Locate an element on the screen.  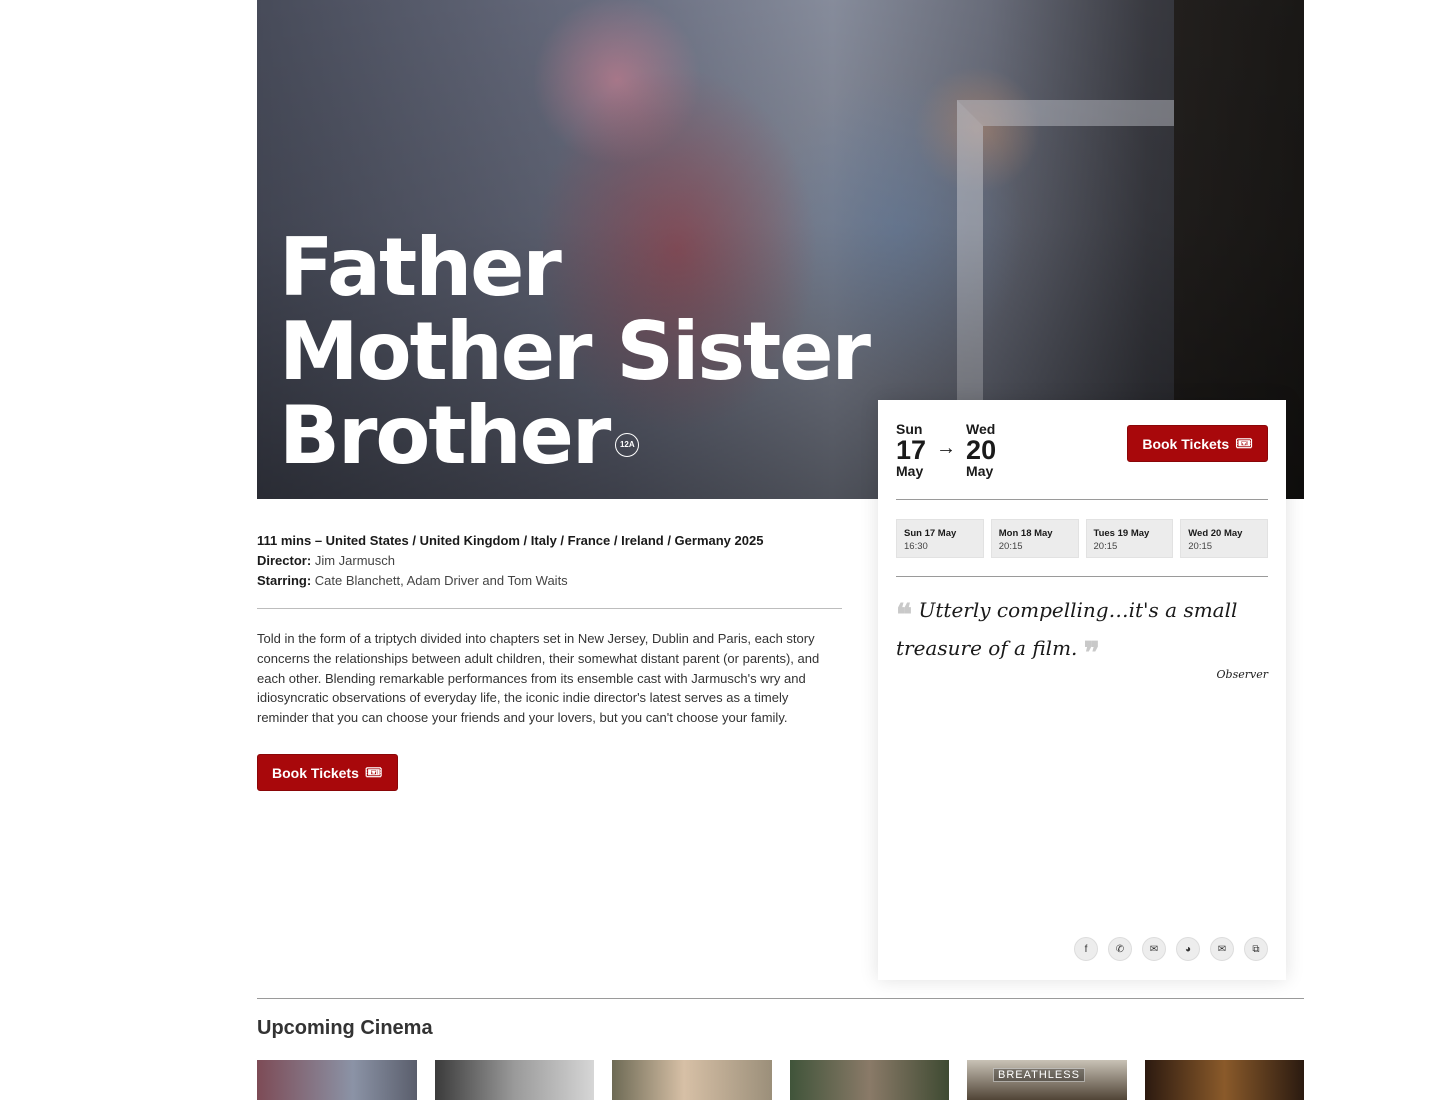
film-title-line-3-text: Brother is located at coordinates (445, 435).